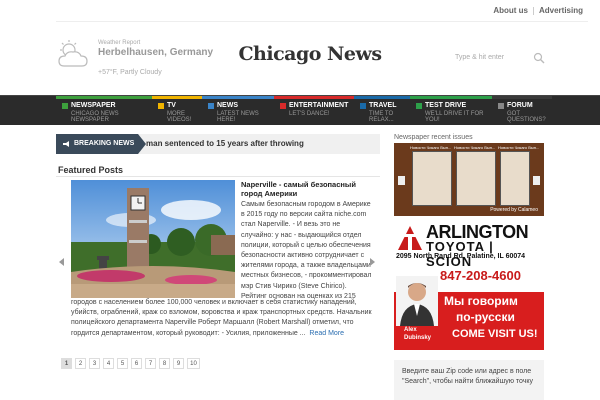  I want to click on megaphone-icon, so click(66, 144).